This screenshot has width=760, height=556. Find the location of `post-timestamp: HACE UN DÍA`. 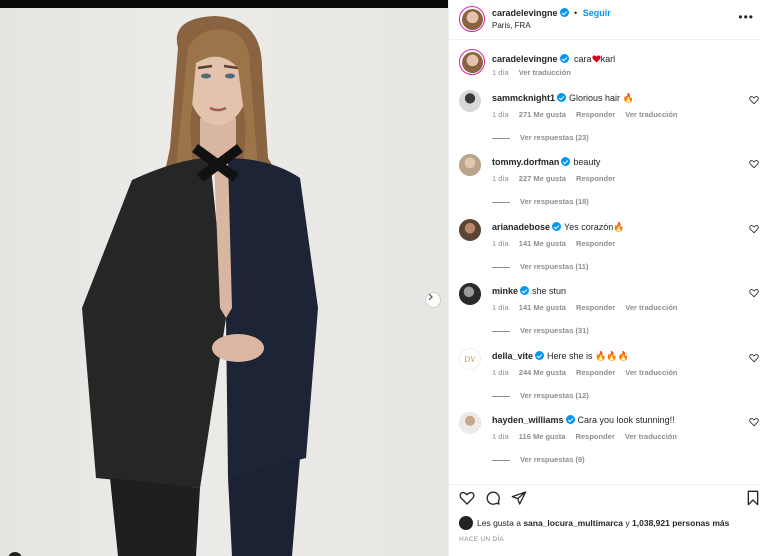

post-timestamp: HACE UN DÍA is located at coordinates (482, 539).